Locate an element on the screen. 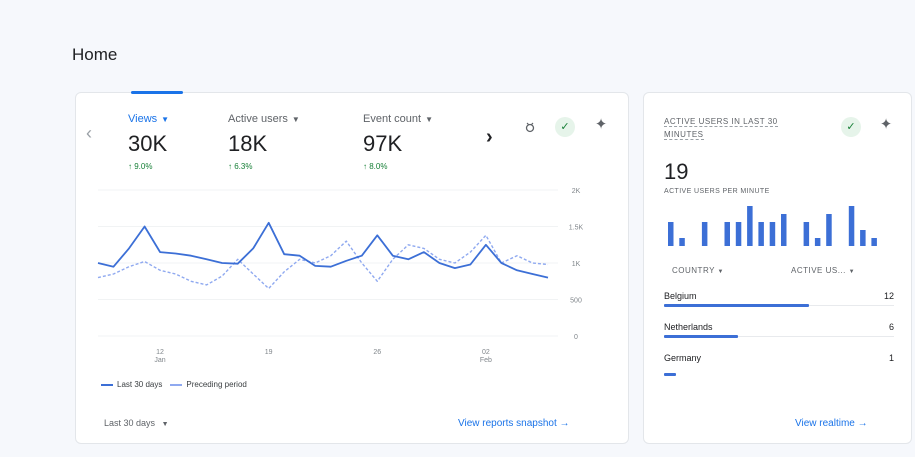 Image resolution: width=915 pixels, height=457 pixels. country-users: 6 is located at coordinates (891, 327).